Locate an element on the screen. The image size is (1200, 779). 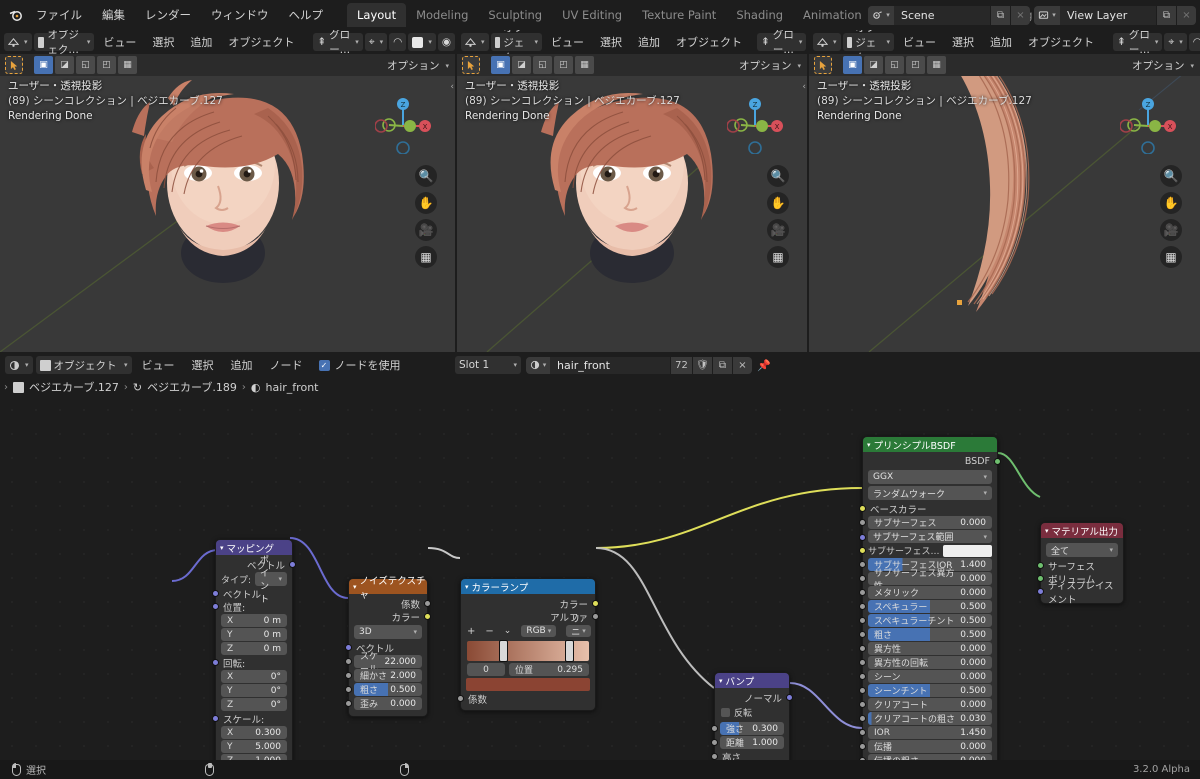
socket-subsurface-ior is located at coordinates (862, 564).